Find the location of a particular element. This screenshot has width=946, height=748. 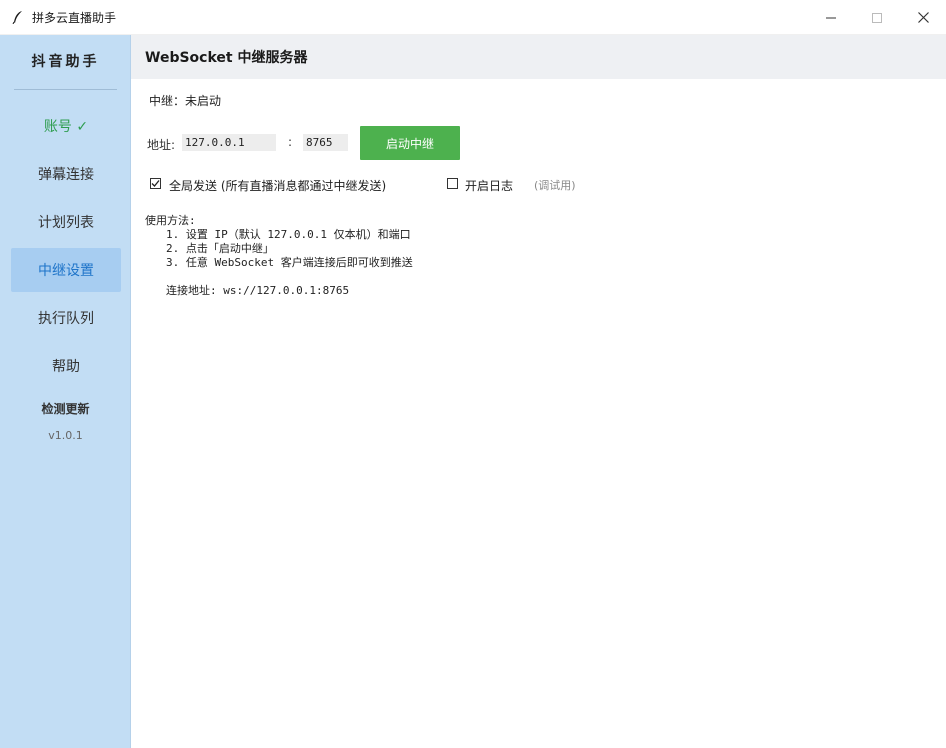

address-label: 地址: is located at coordinates (161, 145).